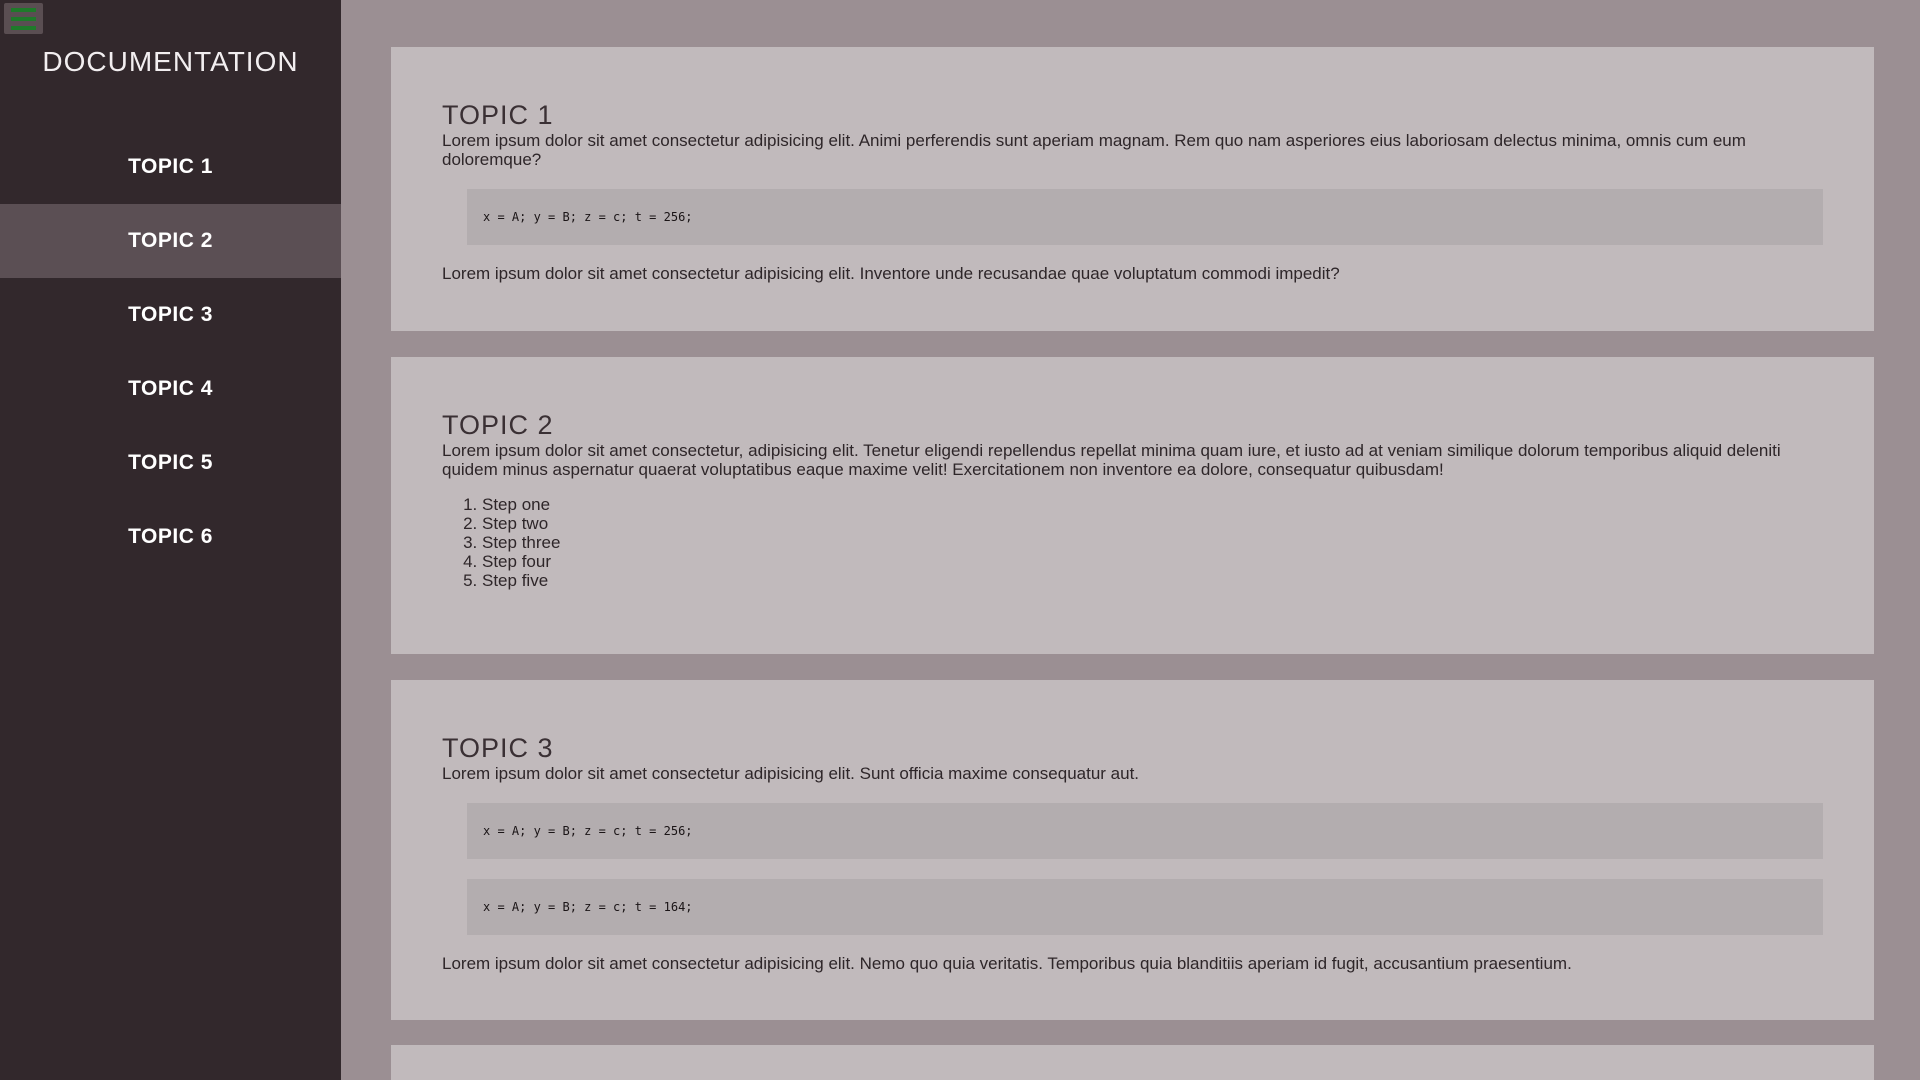  I want to click on list-item: Step one, so click(1152, 504).